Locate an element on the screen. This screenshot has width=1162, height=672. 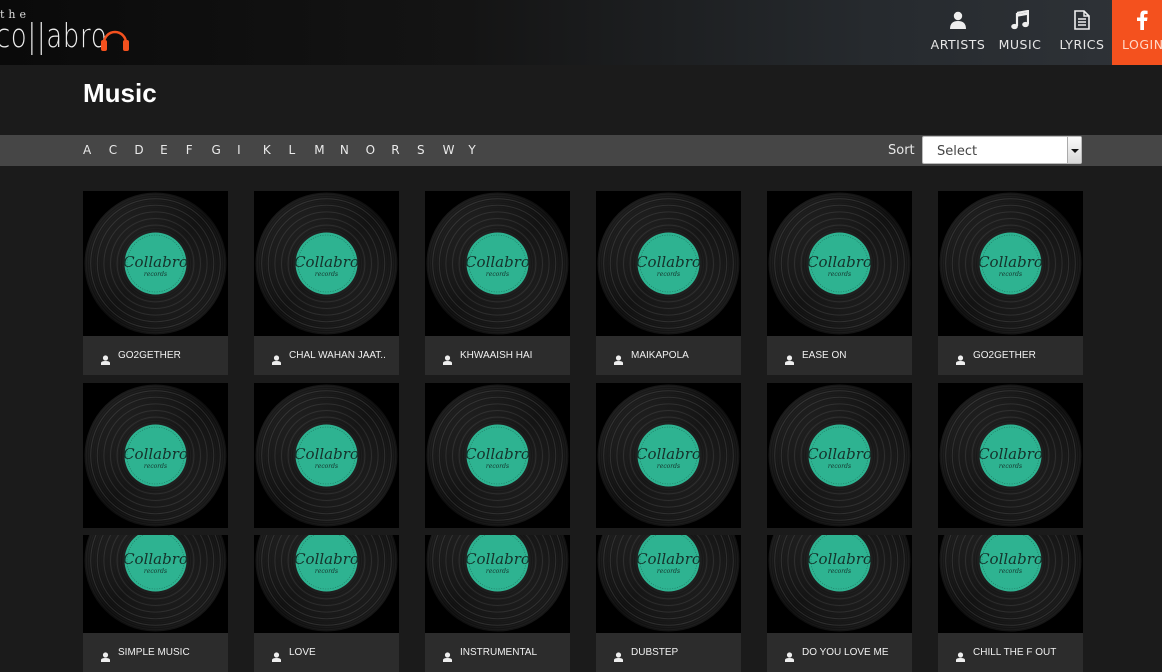
letter-filter-g: G is located at coordinates (224, 150).